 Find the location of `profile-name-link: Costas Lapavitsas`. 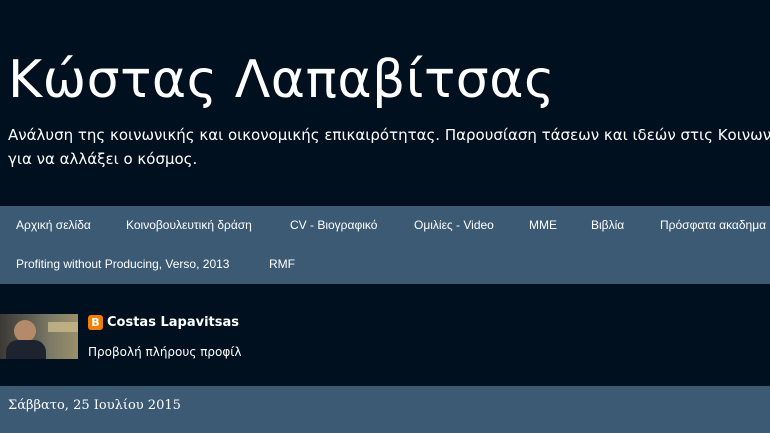

profile-name-link: Costas Lapavitsas is located at coordinates (173, 323).